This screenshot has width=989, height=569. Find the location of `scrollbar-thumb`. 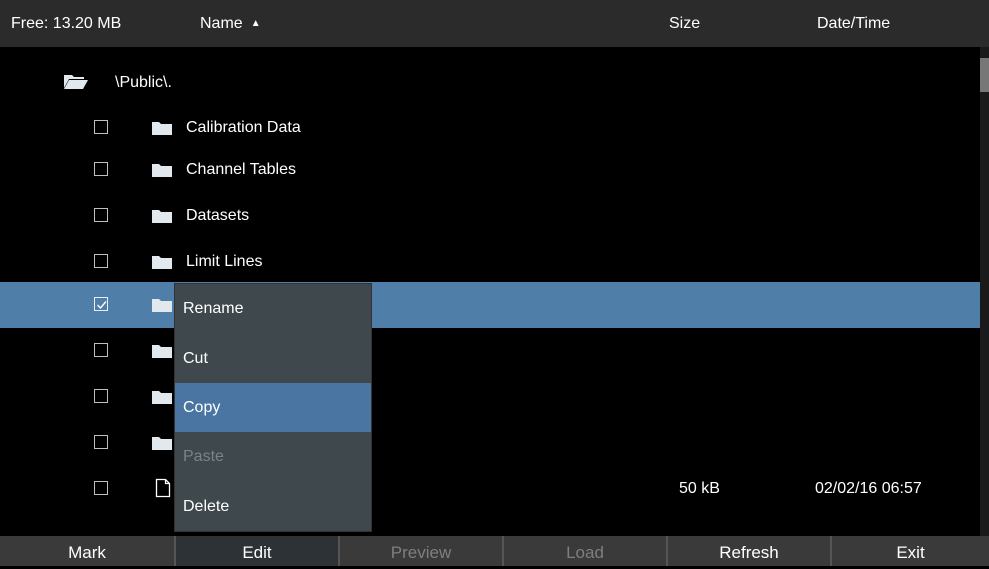

scrollbar-thumb is located at coordinates (984, 75).